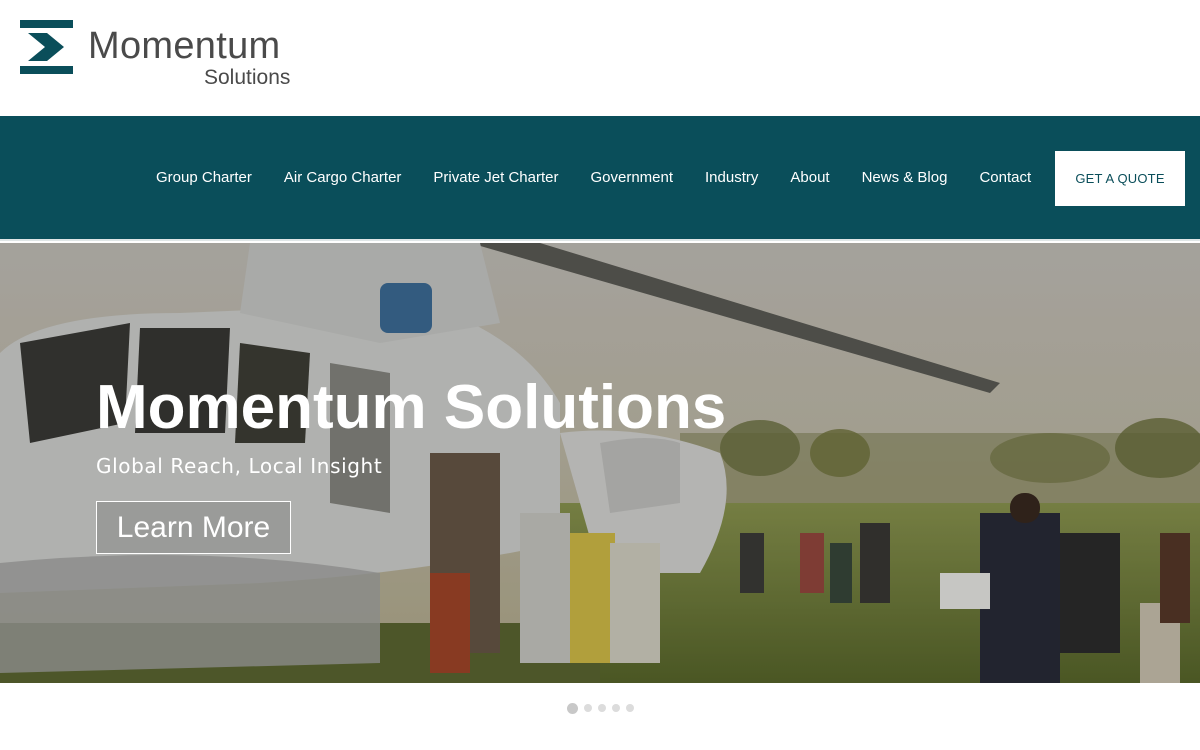 Image resolution: width=1200 pixels, height=750 pixels. What do you see at coordinates (204, 178) in the screenshot?
I see `nav-item-group-charter: Group Charter` at bounding box center [204, 178].